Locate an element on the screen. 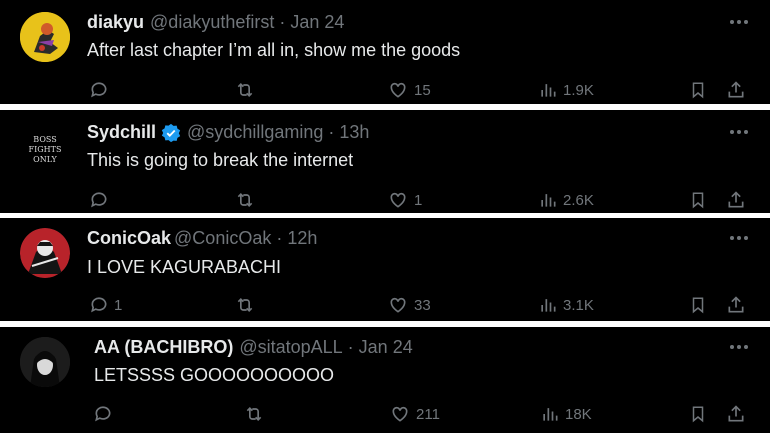 The width and height of the screenshot is (770, 433). timestamp: 12h is located at coordinates (302, 238).